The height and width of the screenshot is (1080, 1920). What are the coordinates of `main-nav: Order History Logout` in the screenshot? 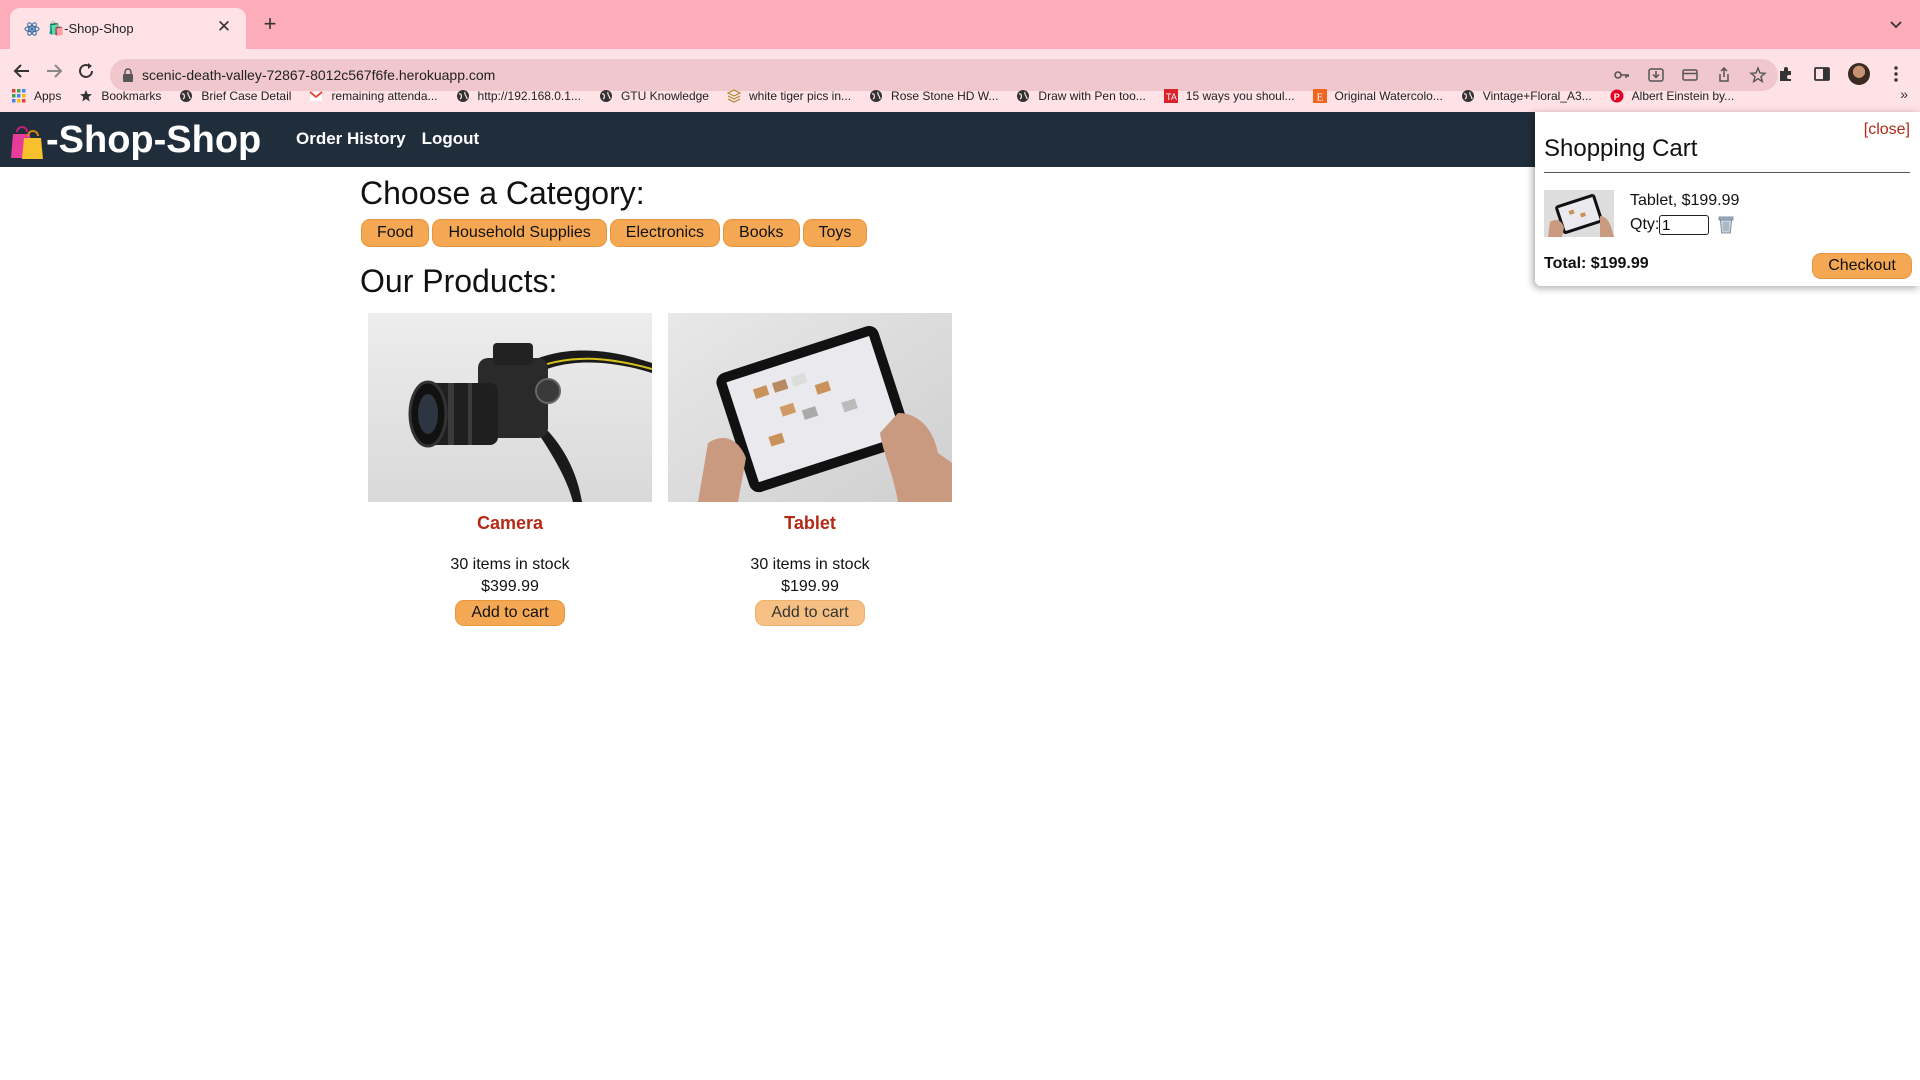 It's located at (387, 139).